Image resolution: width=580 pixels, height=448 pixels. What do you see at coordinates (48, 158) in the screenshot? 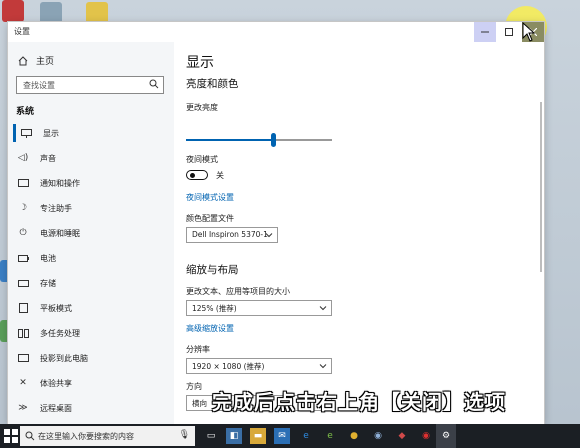
I see `sidebar-item-label: 声音` at bounding box center [48, 158].